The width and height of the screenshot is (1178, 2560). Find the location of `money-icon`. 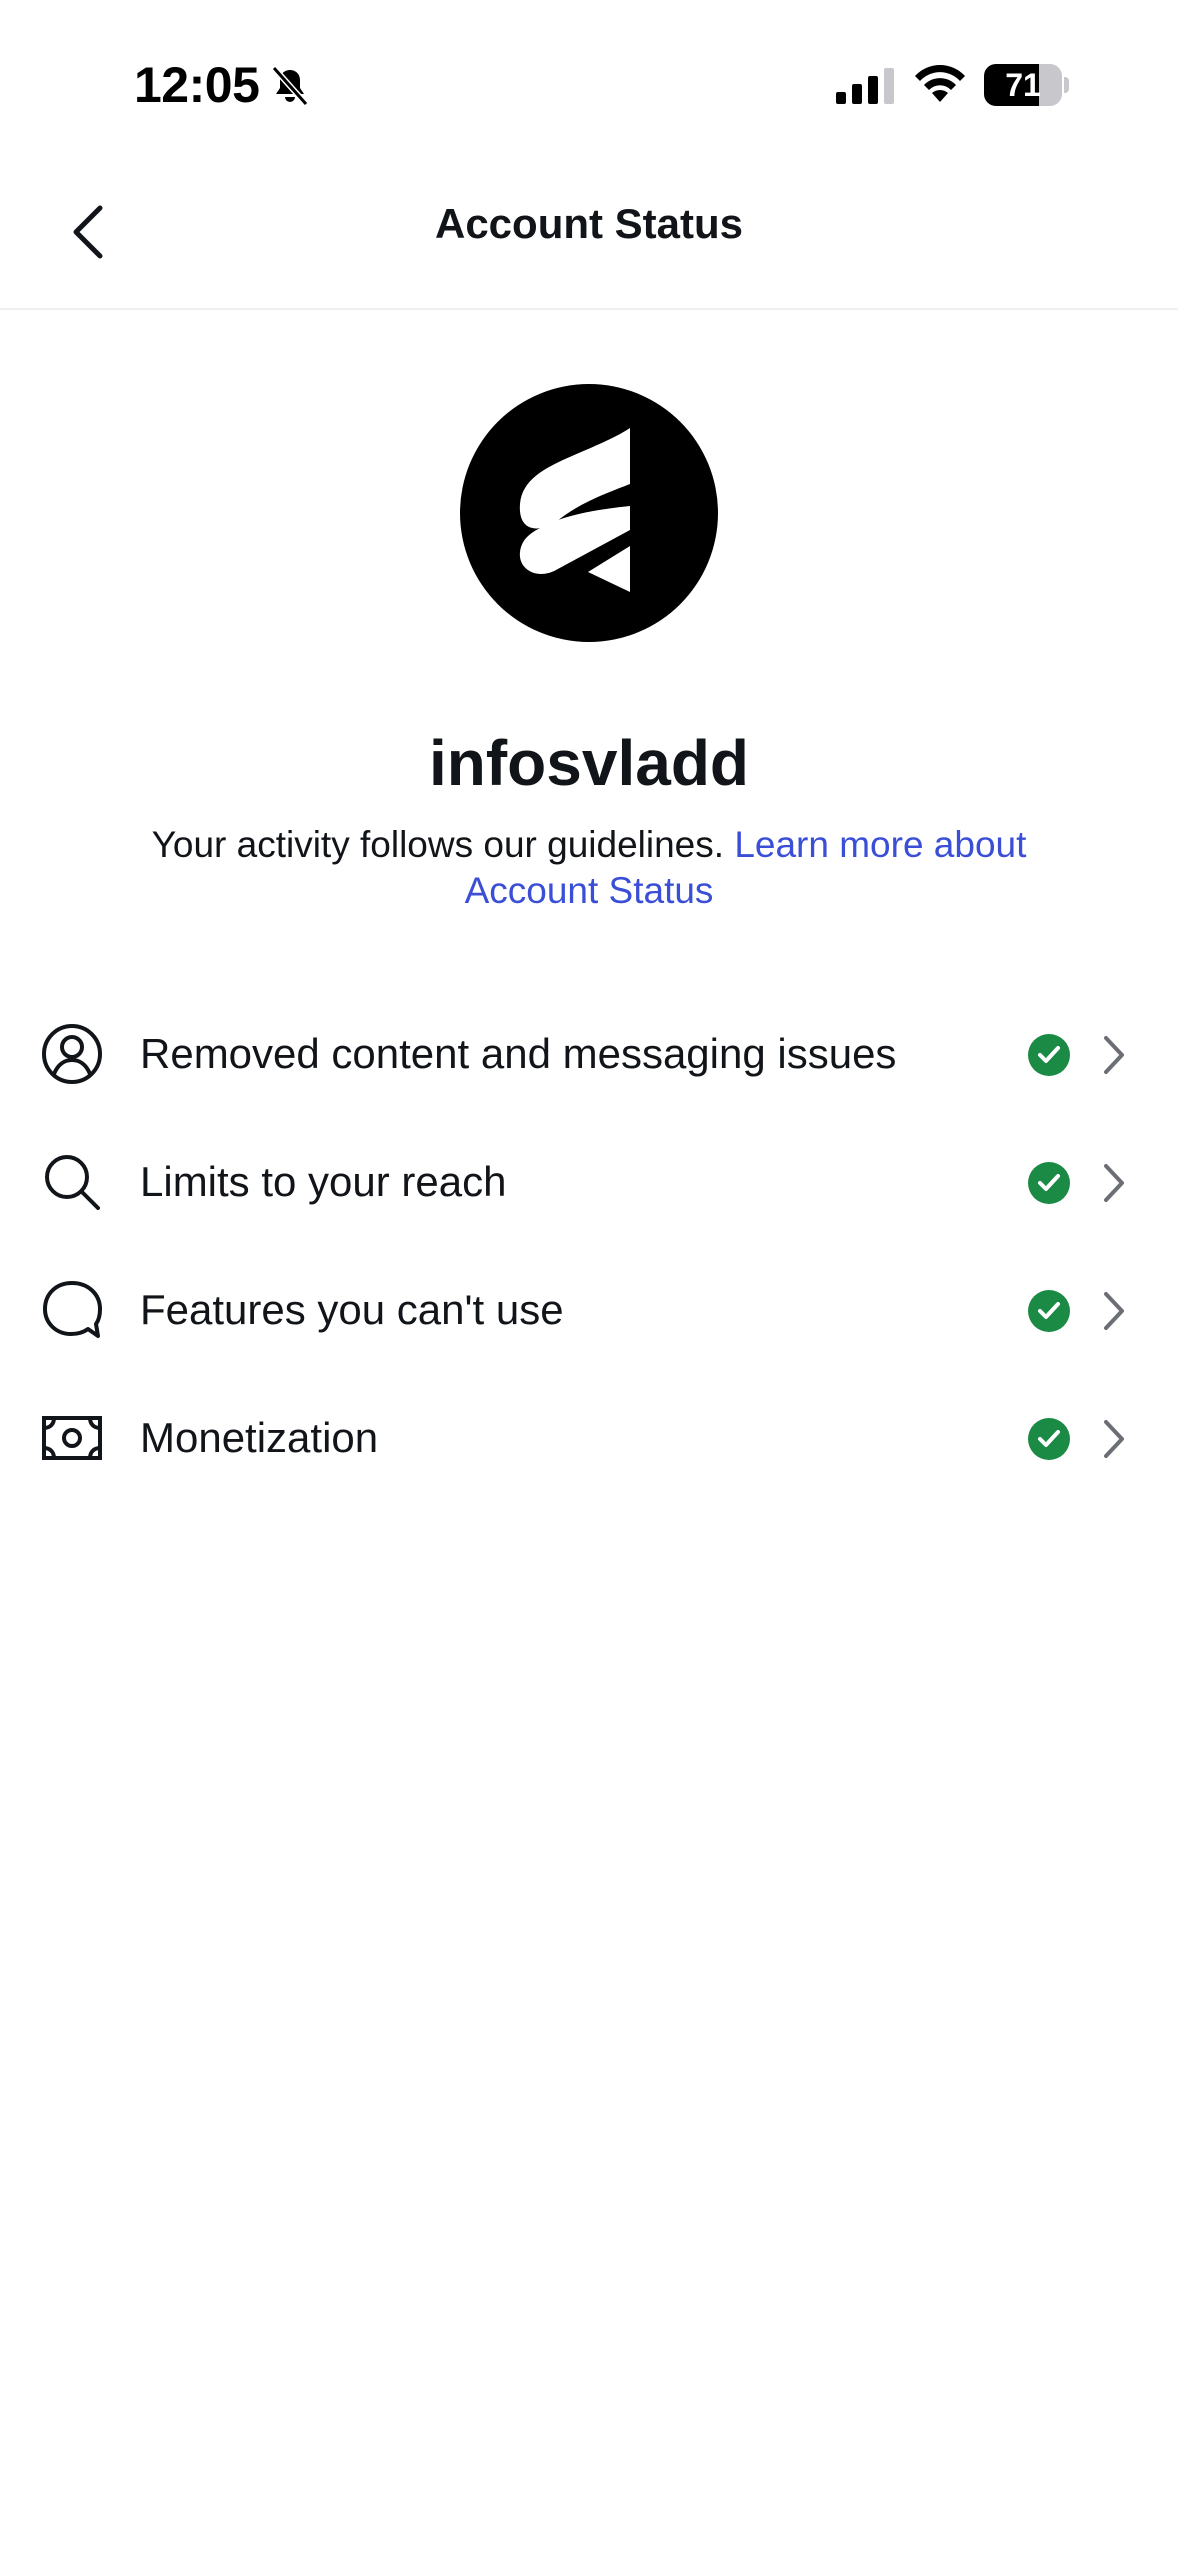

money-icon is located at coordinates (72, 1438).